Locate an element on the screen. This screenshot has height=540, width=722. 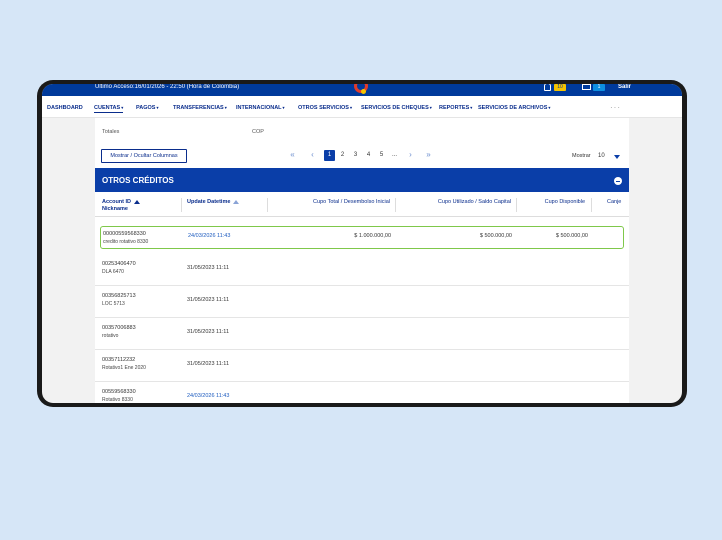
account-id: 00000559568330 is located at coordinates (124, 234).